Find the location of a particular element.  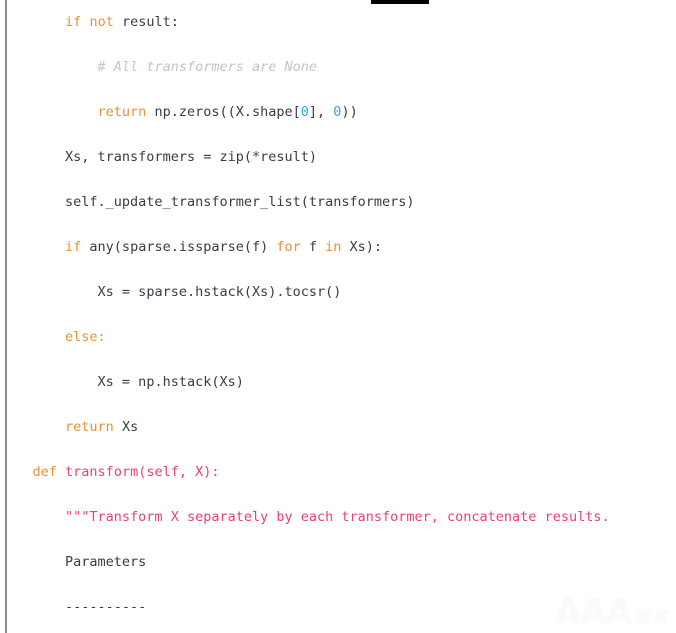

code-line: Xs = np.hstack(Xs) is located at coordinates (338, 382).